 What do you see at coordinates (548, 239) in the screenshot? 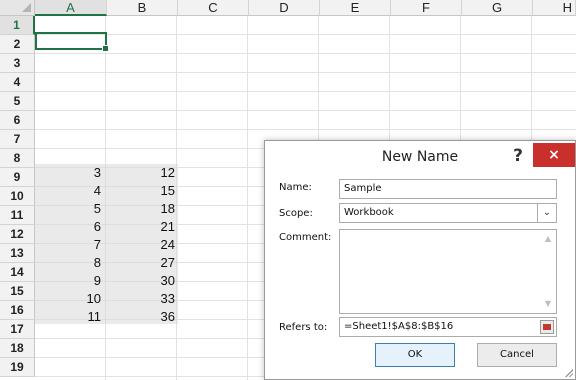
I see `scroll-up-icon: ▲` at bounding box center [548, 239].